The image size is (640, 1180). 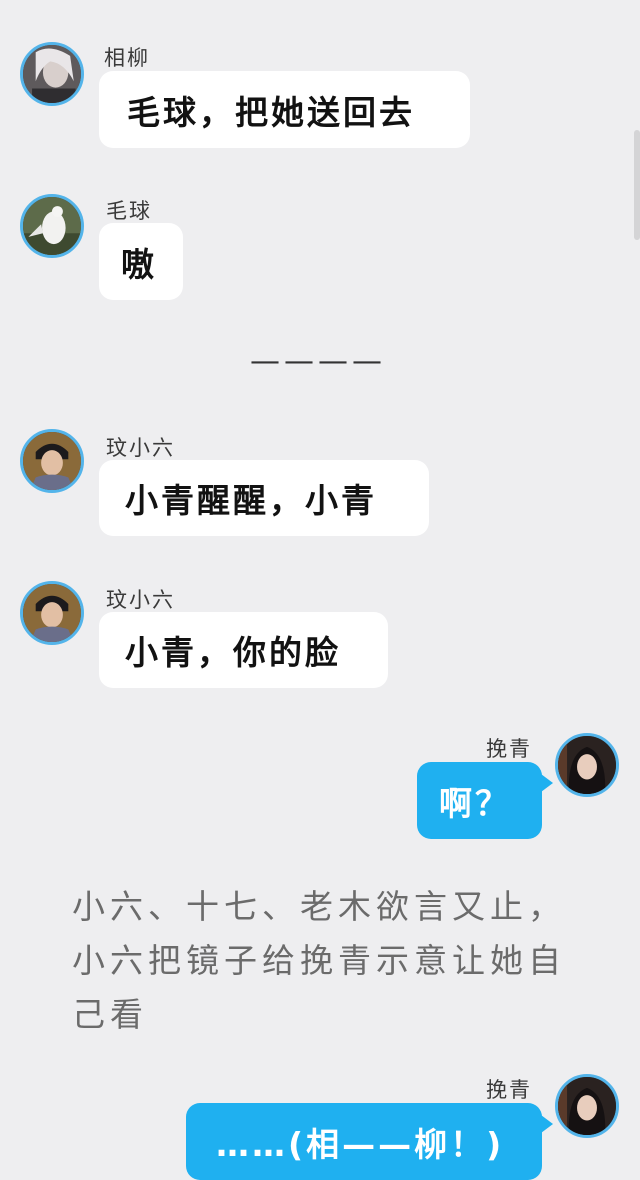 I want to click on message-bubble: 嗷, so click(x=141, y=261).